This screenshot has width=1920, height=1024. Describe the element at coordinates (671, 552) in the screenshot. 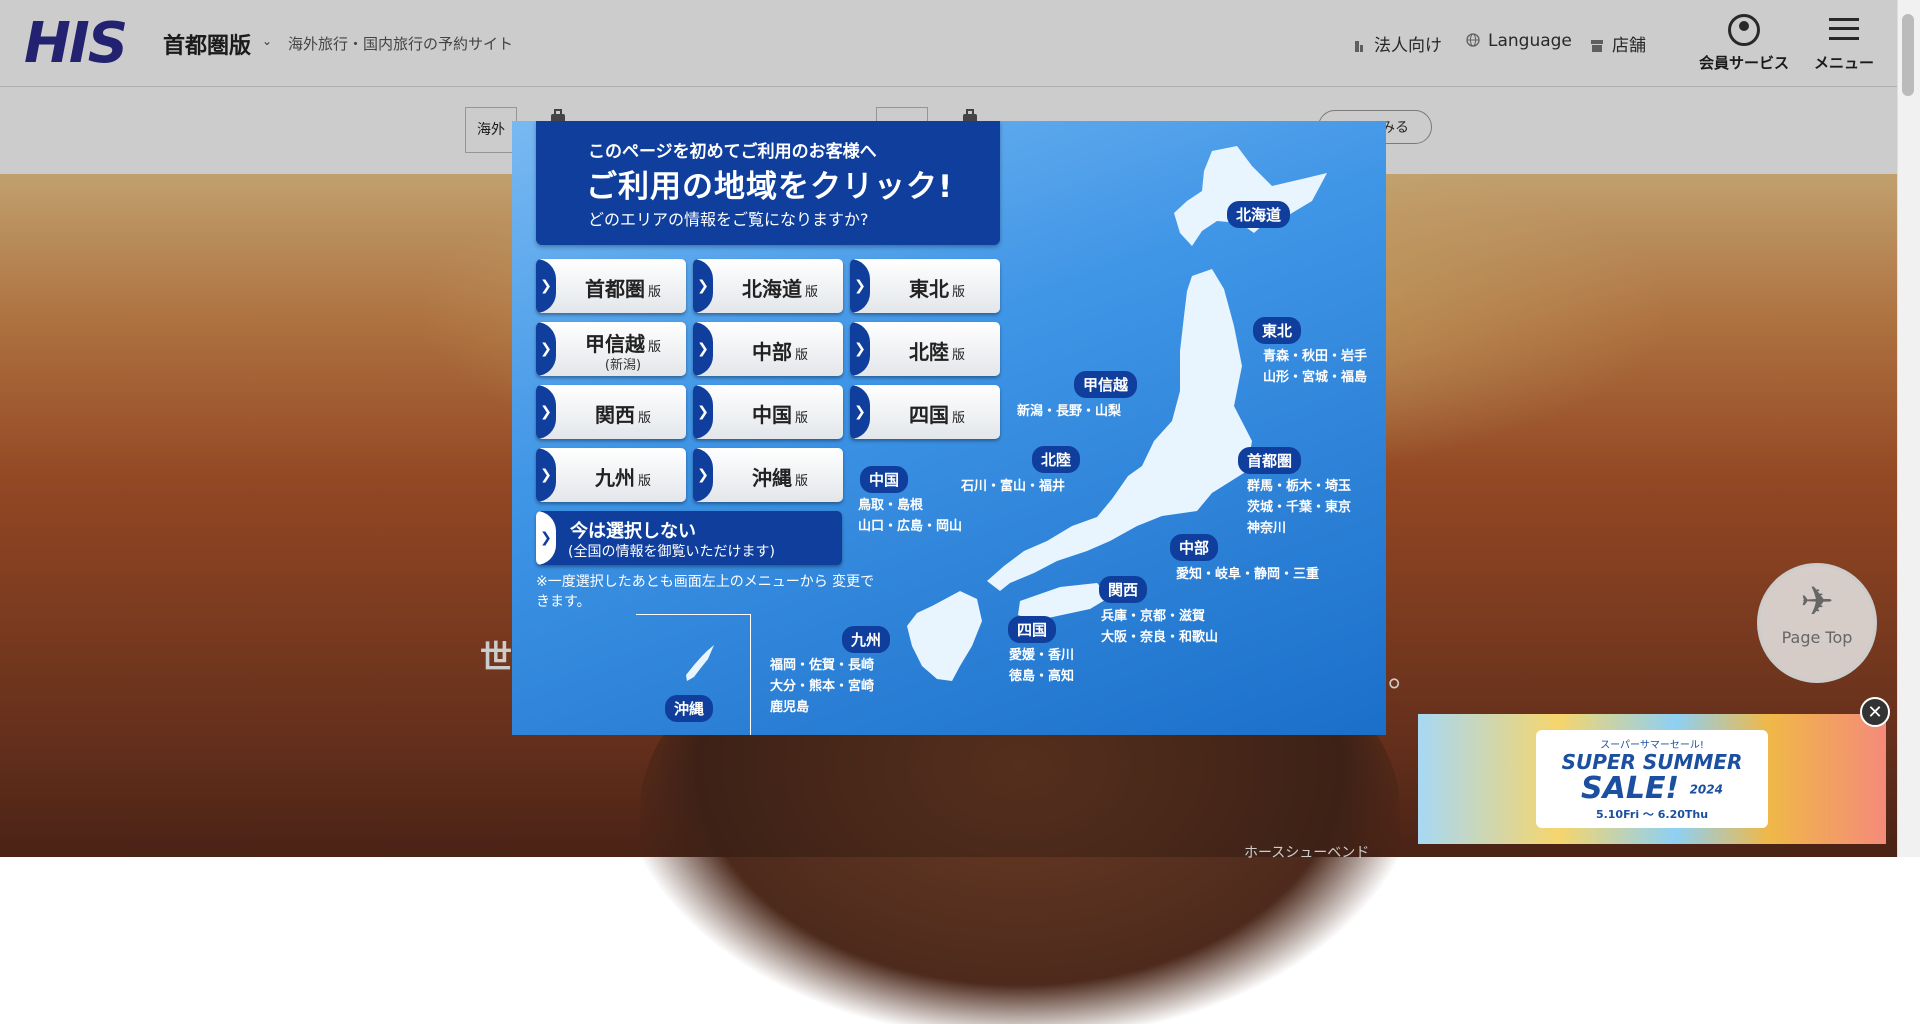

I see `skip-selection-subtitle: (全国の情報を御覧いただけます)` at that location.